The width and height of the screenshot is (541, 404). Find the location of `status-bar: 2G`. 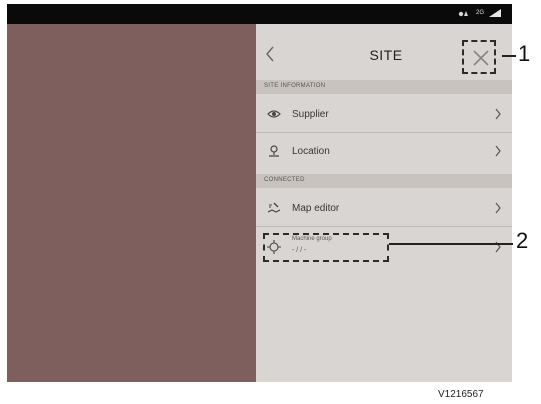

status-bar: 2G is located at coordinates (259, 14).